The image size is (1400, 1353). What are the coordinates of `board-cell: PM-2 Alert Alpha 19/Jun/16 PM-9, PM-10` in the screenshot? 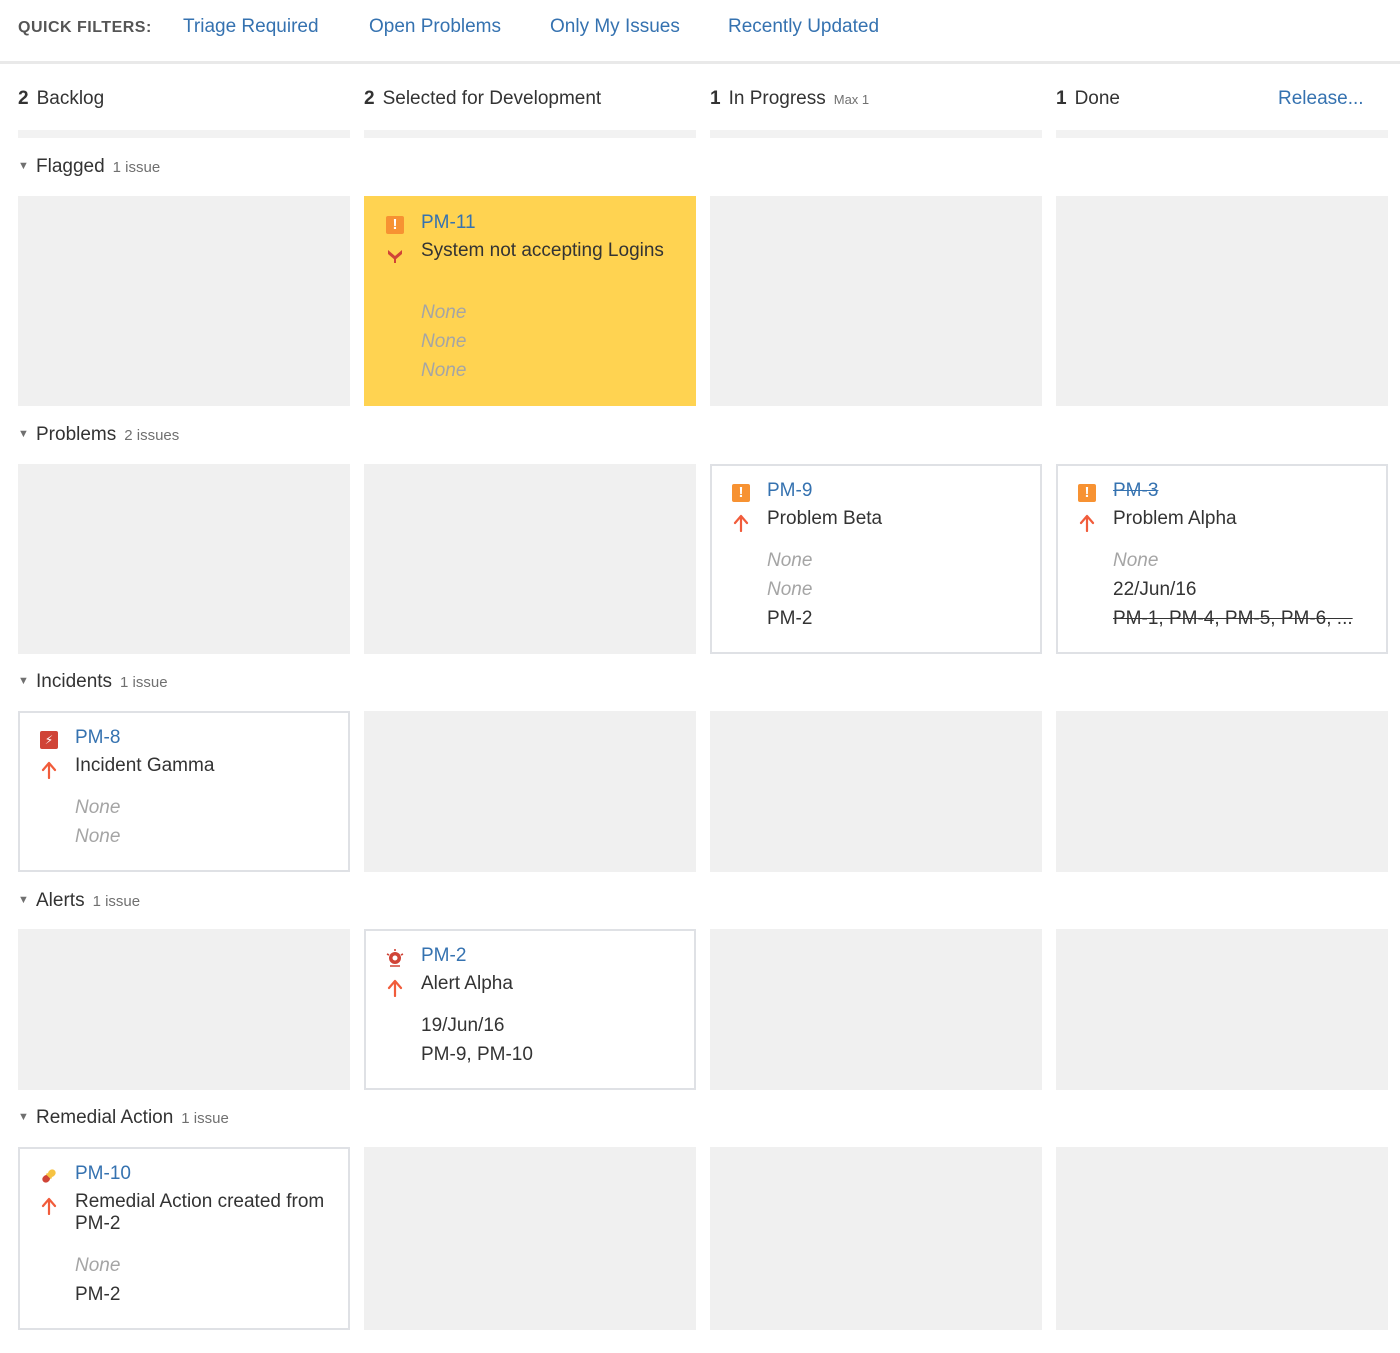 It's located at (530, 1009).